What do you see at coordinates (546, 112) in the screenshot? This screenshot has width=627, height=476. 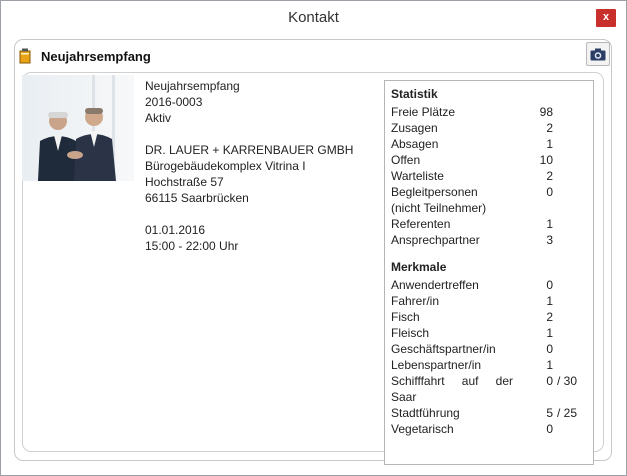 I see `stat-value: 98` at bounding box center [546, 112].